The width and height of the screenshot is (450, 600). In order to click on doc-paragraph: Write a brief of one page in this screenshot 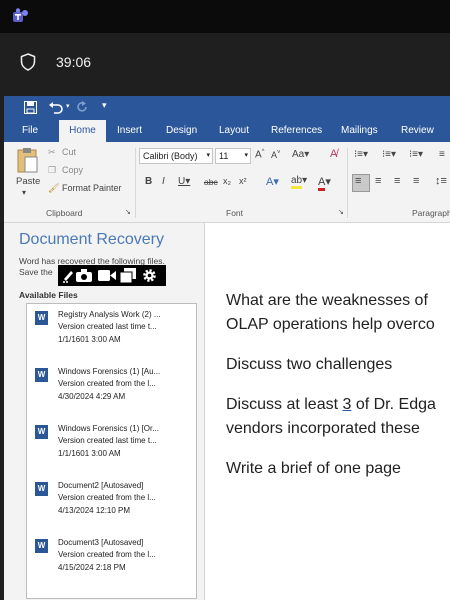, I will do `click(313, 468)`.